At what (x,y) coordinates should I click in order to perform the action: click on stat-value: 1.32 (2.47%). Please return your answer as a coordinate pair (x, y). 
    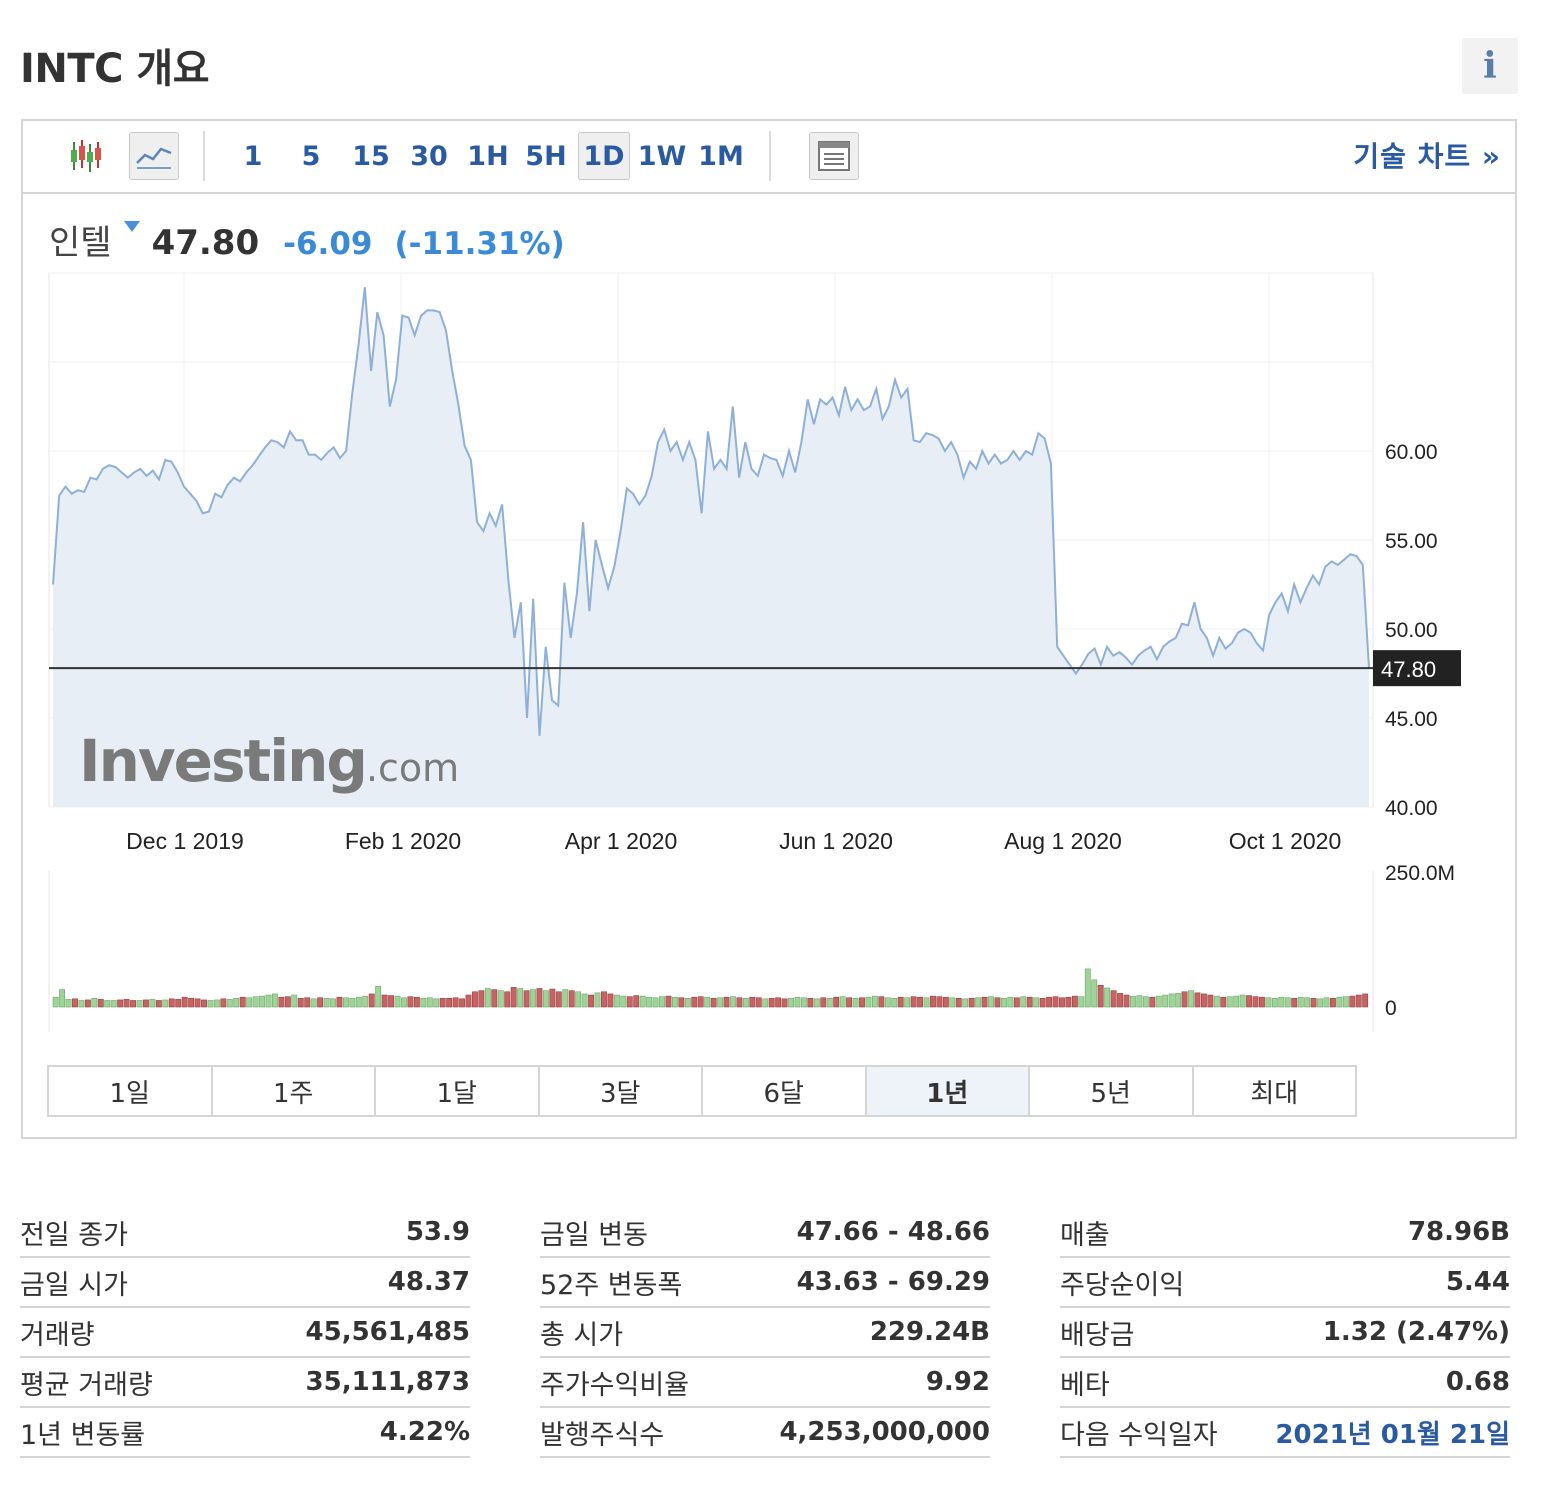
    Looking at the image, I should click on (1416, 1332).